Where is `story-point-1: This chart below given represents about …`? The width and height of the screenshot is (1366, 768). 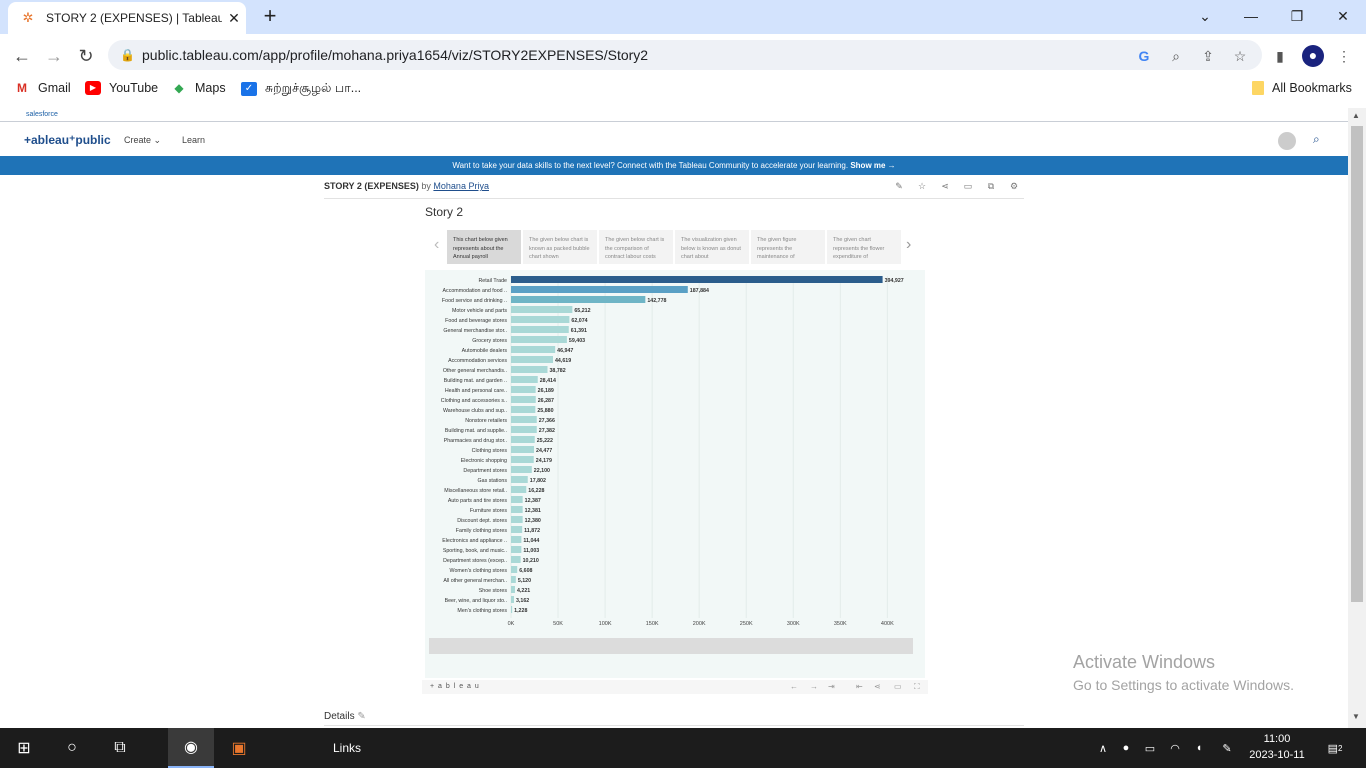 story-point-1: This chart below given represents about … is located at coordinates (484, 247).